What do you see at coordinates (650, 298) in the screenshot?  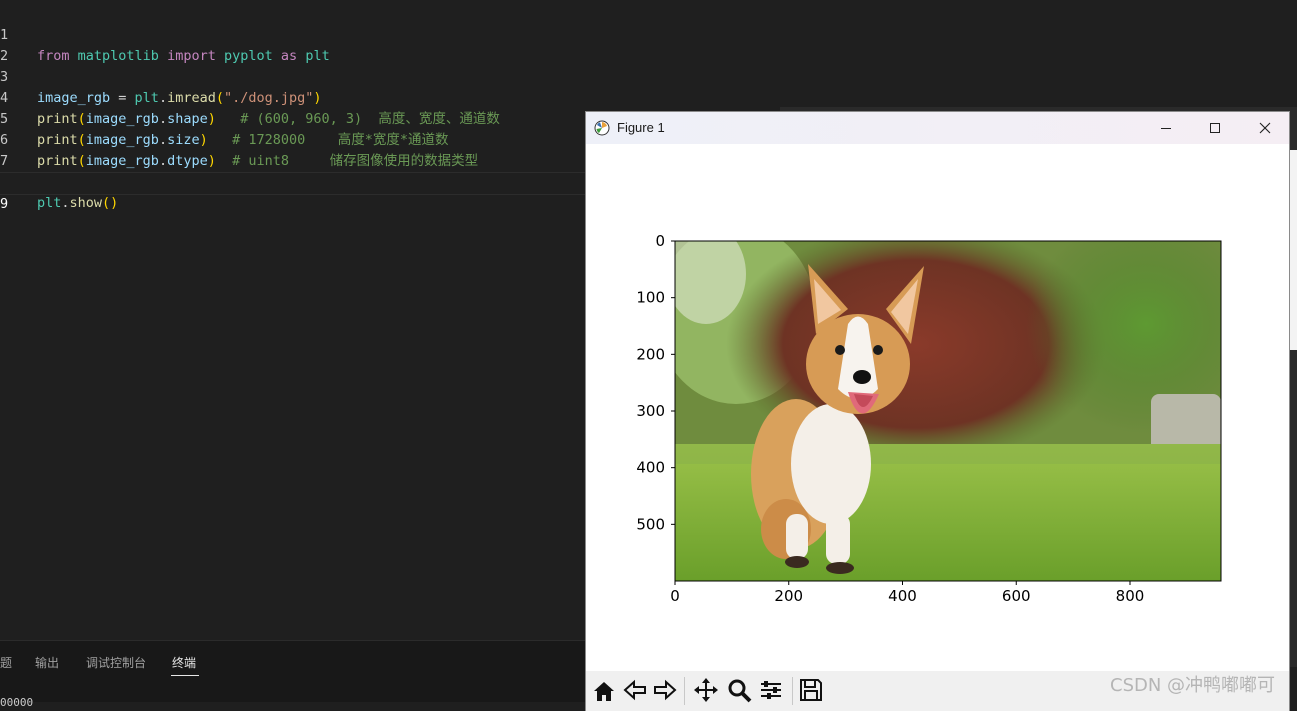 I see `y-tick-label: 100` at bounding box center [650, 298].